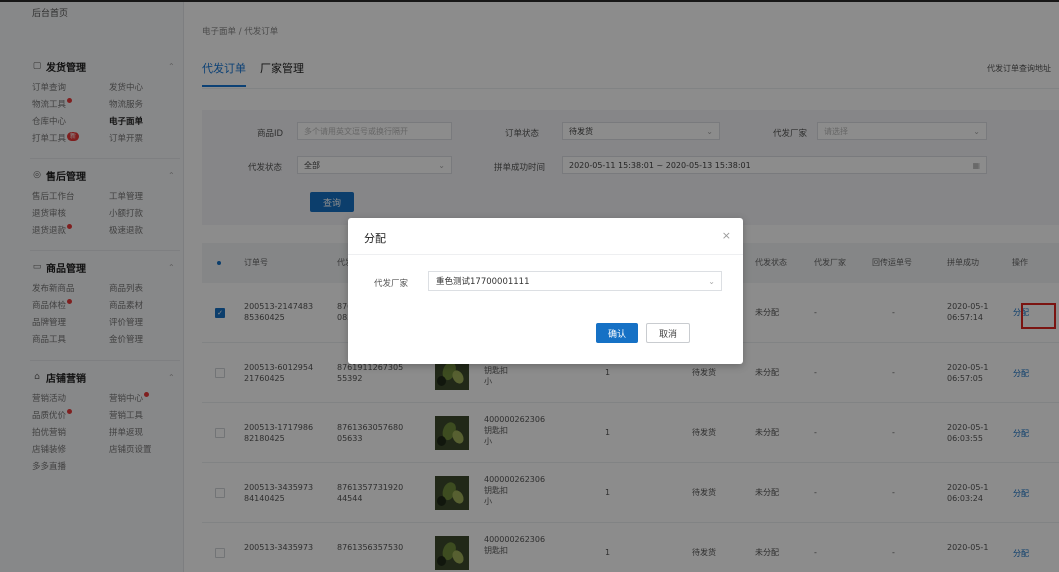 The width and height of the screenshot is (1059, 572). Describe the element at coordinates (483, 282) in the screenshot. I see `select-value: 重色测试17700001111` at that location.